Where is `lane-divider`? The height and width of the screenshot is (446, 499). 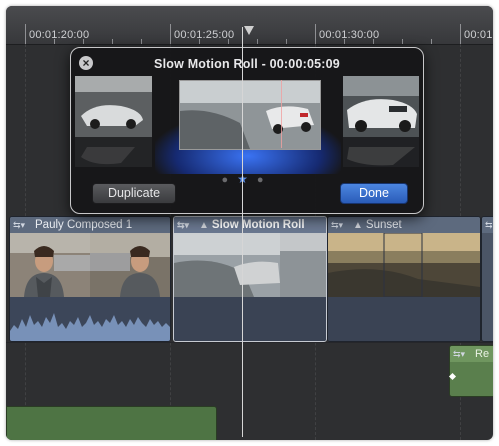 lane-divider is located at coordinates (249, 342).